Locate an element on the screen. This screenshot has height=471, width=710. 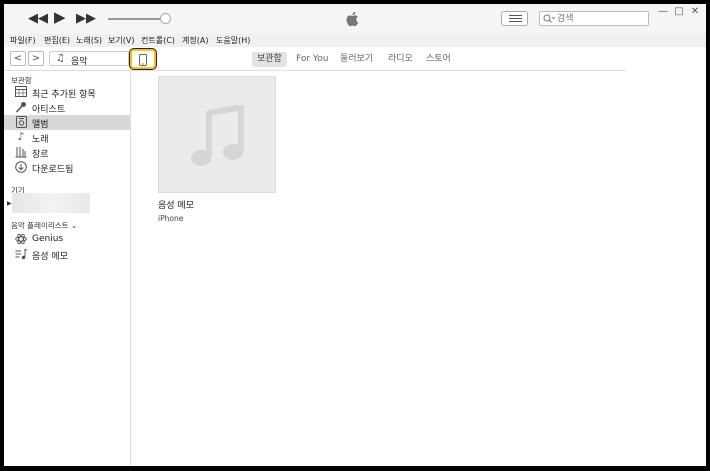
music-note-icon is located at coordinates (217, 135).